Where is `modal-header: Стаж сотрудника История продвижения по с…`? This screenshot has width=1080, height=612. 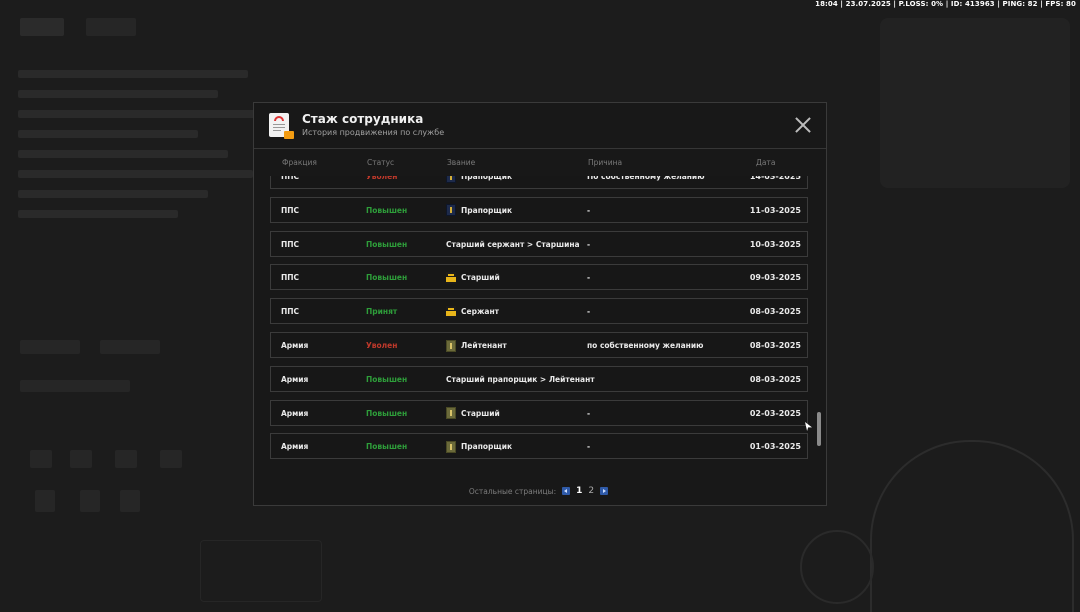
modal-header: Стаж сотрудника История продвижения по с… is located at coordinates (540, 126).